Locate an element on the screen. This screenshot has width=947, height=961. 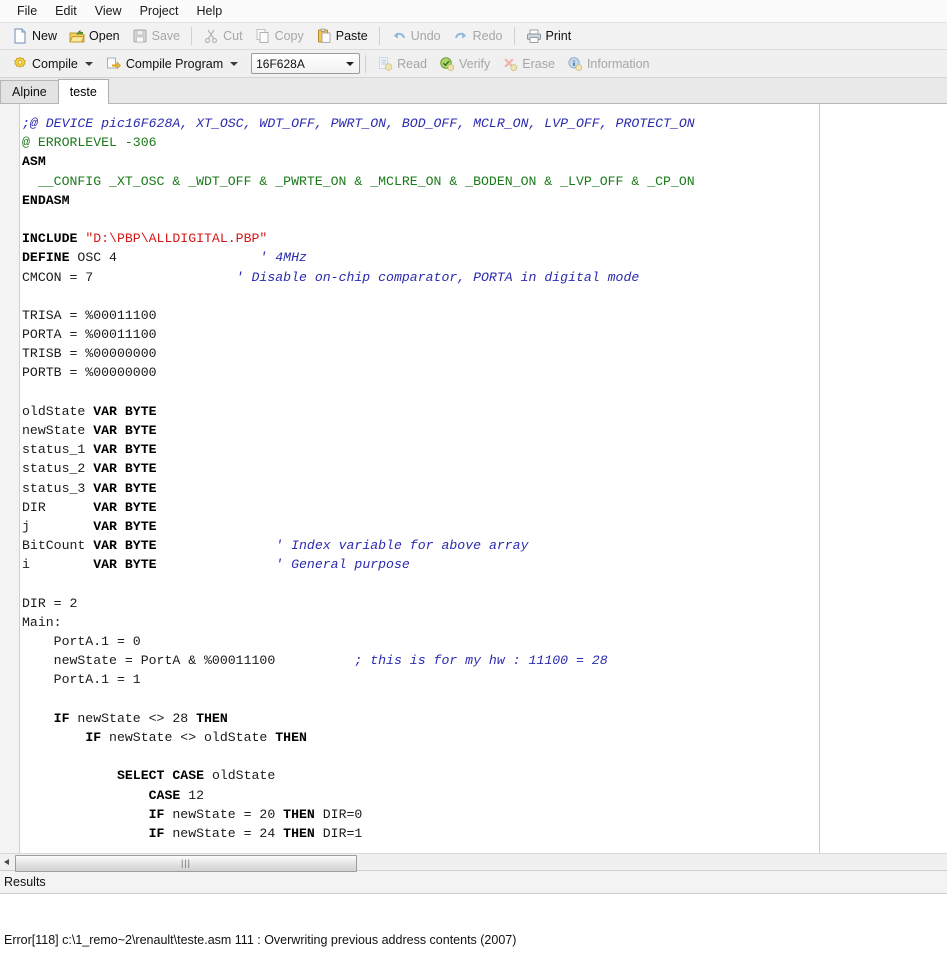
code-line: IF newState = 20 THEN DIR=0 is located at coordinates (484, 814).